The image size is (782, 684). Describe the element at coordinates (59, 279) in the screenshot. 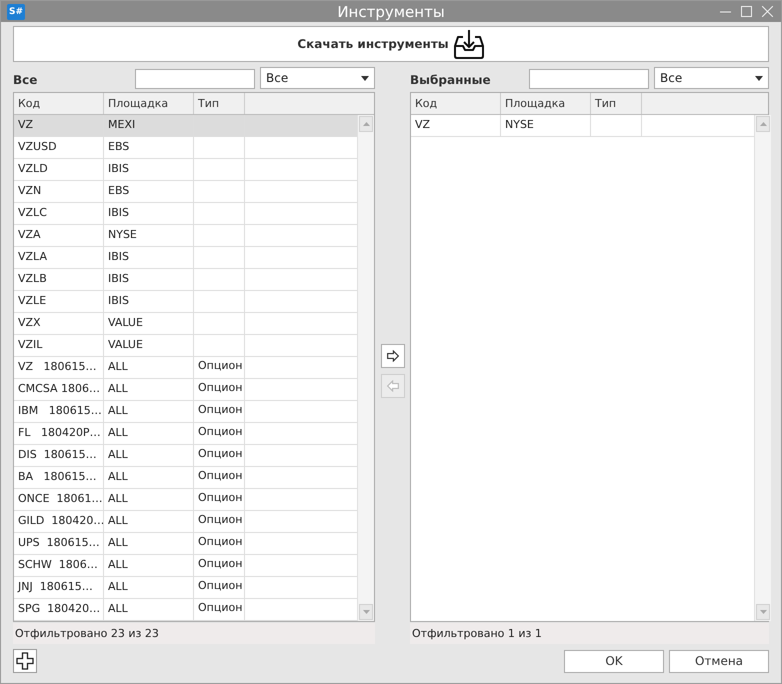

I see `table-cell: VZLB` at that location.